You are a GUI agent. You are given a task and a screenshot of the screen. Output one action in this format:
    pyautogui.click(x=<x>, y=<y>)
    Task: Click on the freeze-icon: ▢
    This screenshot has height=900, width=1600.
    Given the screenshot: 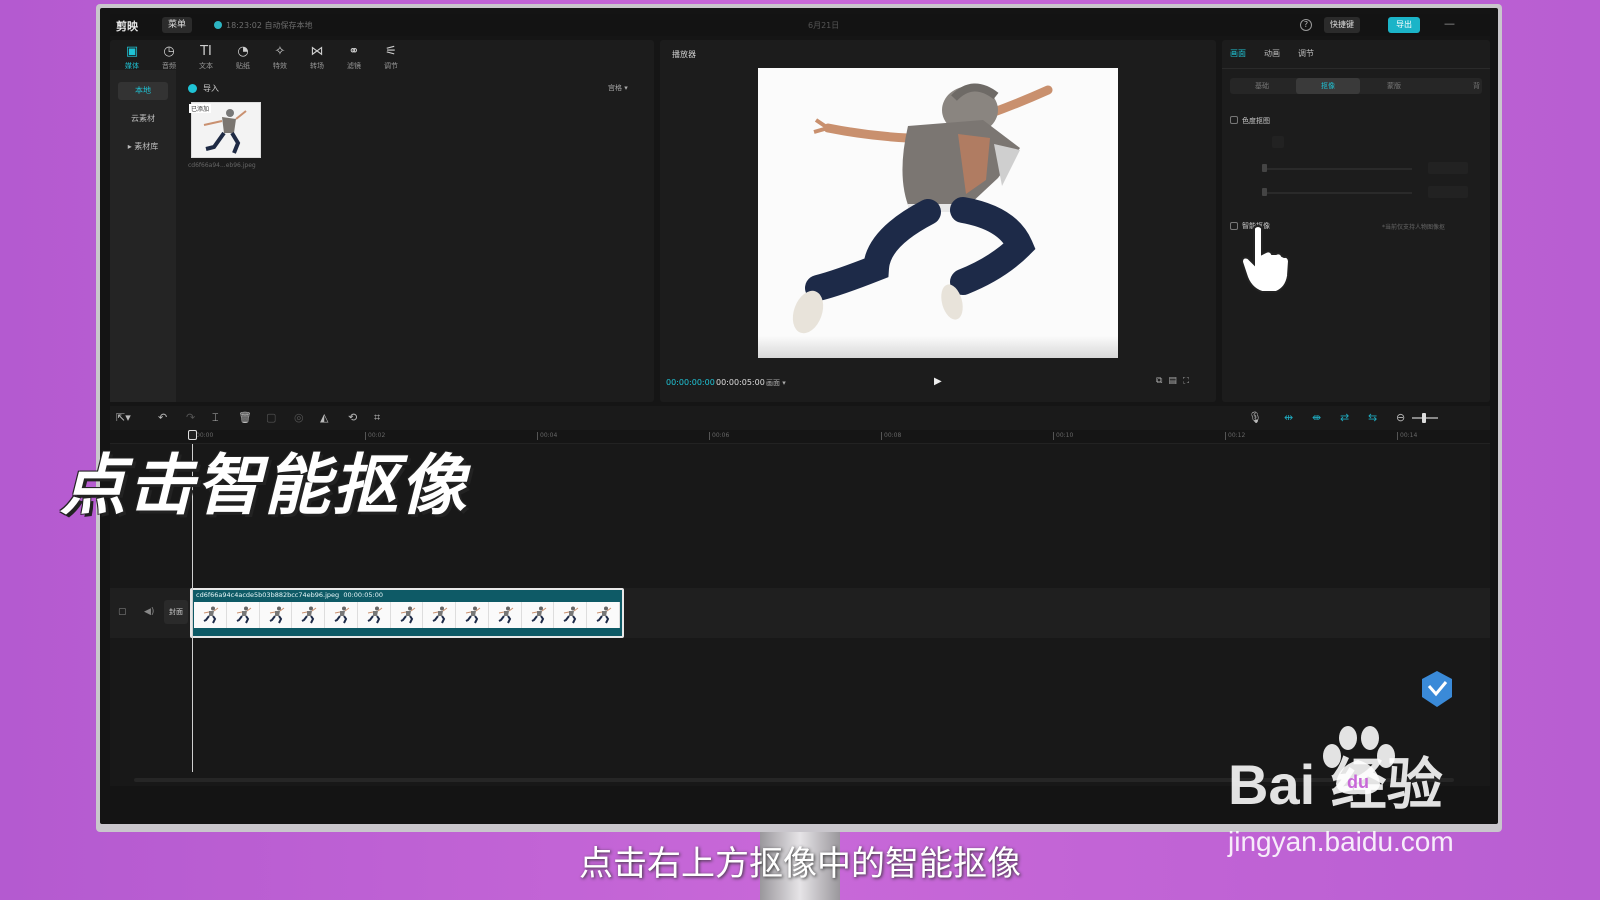 What is the action you would take?
    pyautogui.click(x=271, y=417)
    